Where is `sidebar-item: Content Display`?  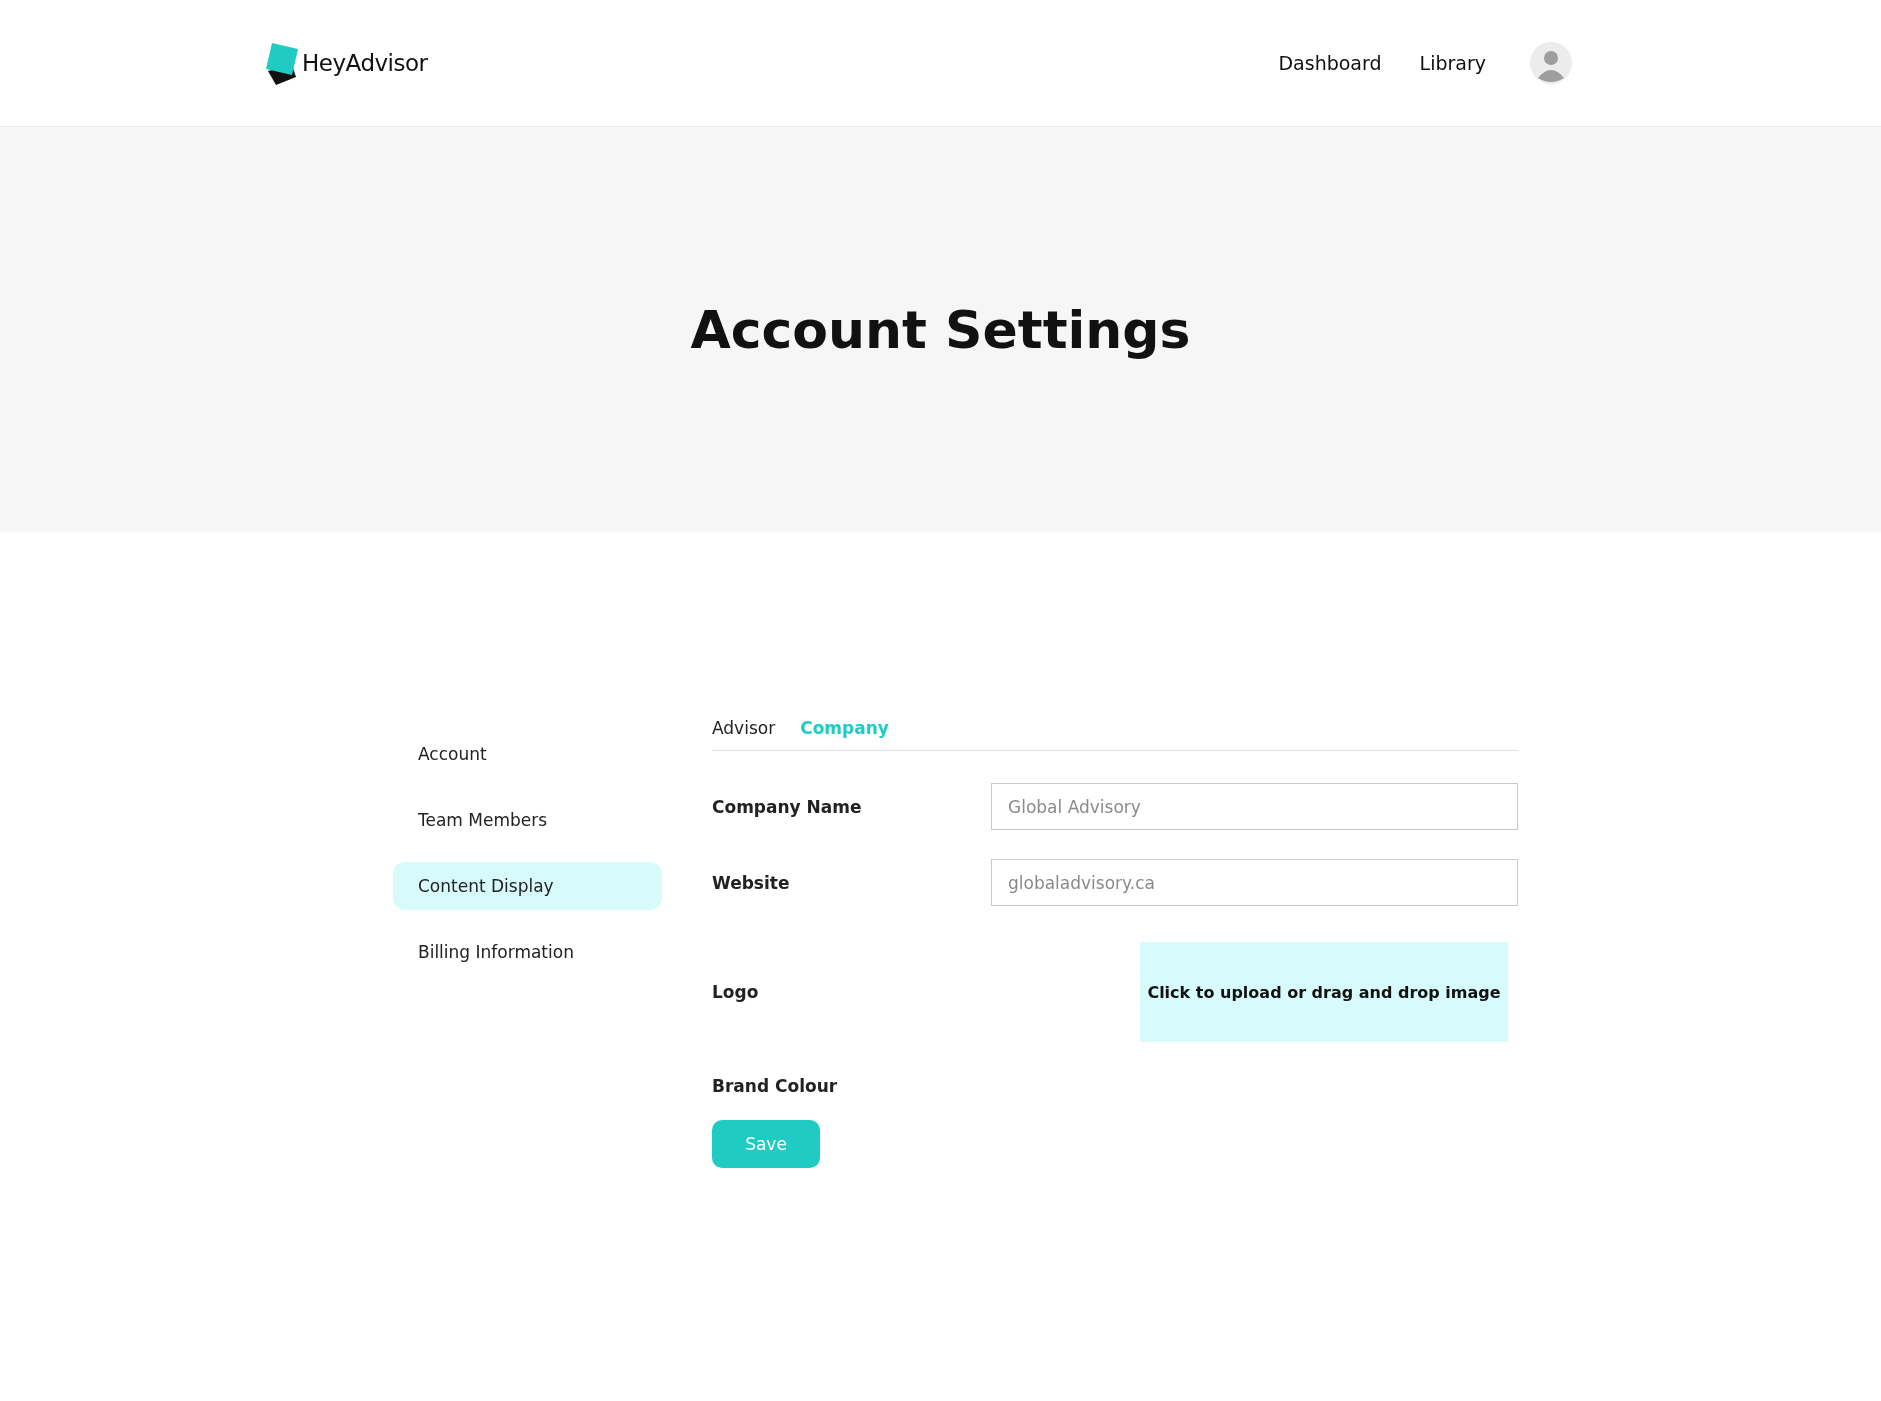 sidebar-item: Content Display is located at coordinates (527, 886).